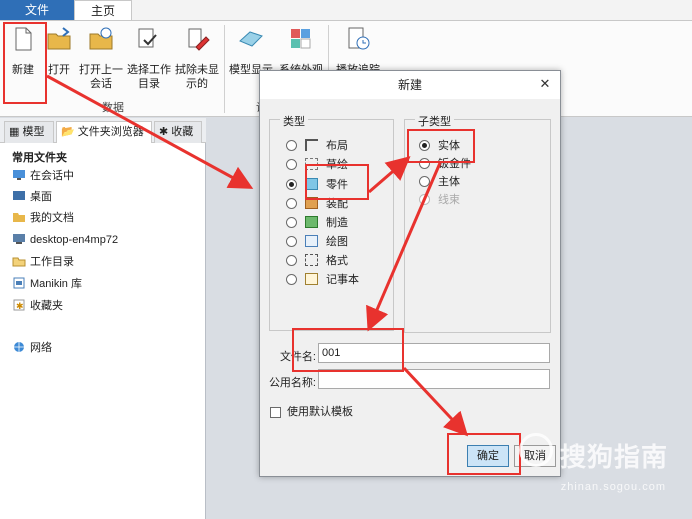 The height and width of the screenshot is (519, 692). I want to click on arrow-filename-to-ok, so click(435, 401).